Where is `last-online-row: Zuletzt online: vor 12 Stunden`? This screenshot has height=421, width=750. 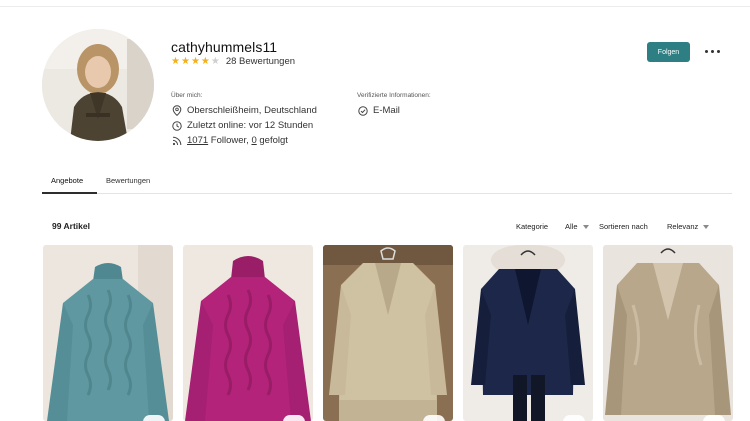
last-online-row: Zuletzt online: vor 12 Stunden is located at coordinates (242, 125).